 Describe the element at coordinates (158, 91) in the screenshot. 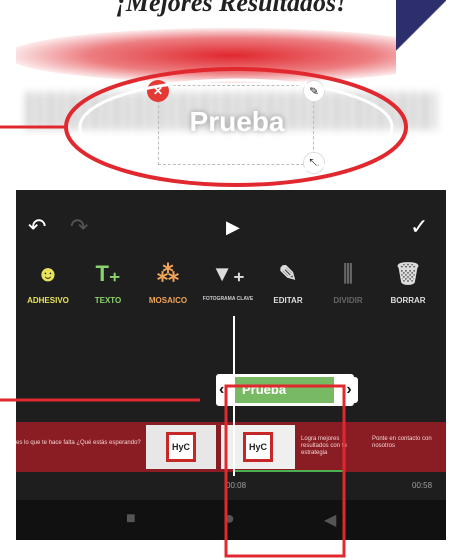

I see `close-icon: ✕` at that location.